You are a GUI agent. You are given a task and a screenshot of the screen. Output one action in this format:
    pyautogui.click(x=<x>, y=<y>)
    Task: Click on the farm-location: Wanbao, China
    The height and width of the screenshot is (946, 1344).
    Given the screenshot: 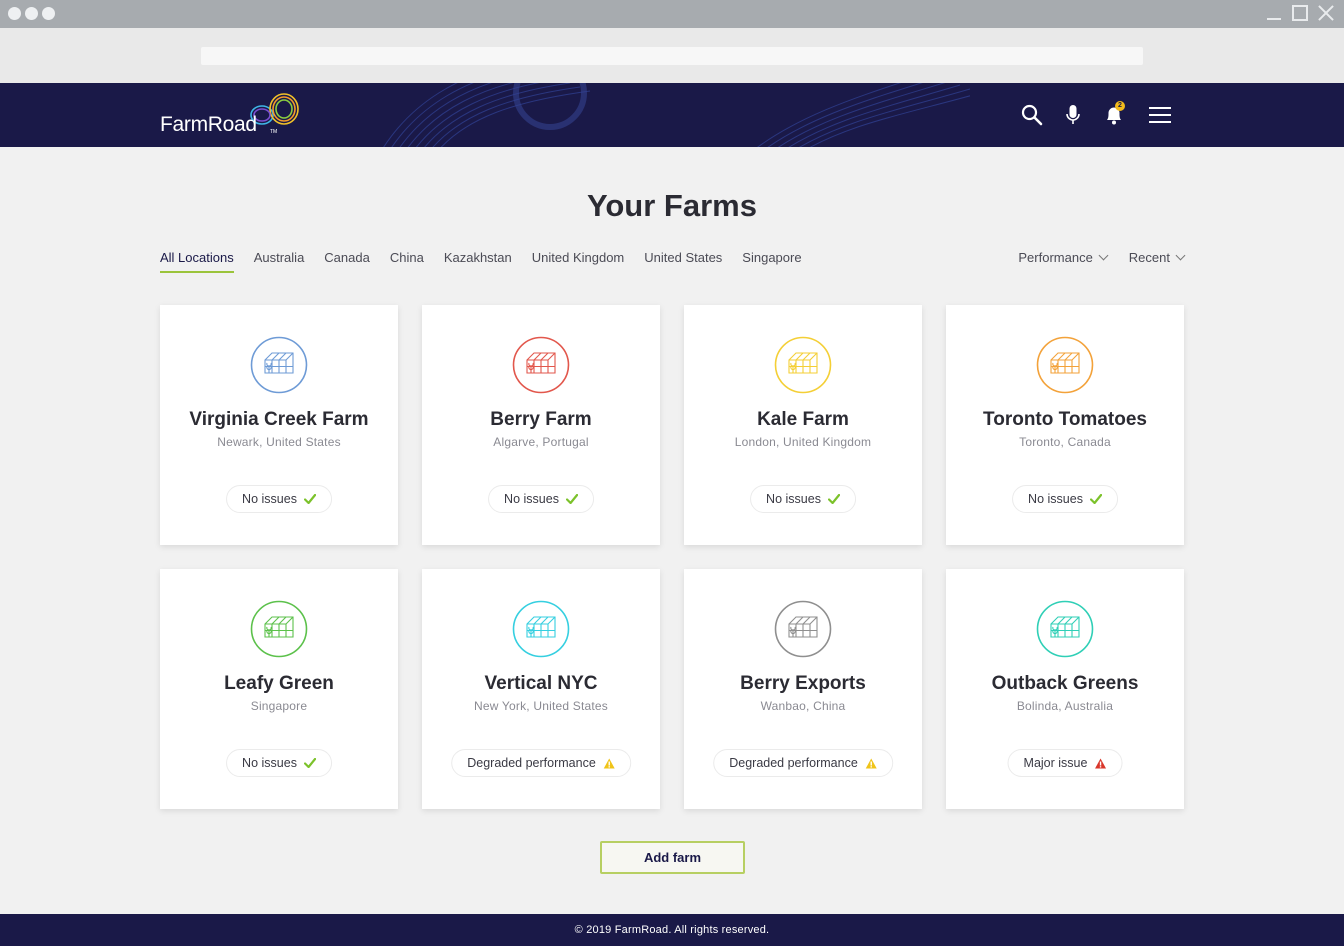 What is the action you would take?
    pyautogui.click(x=803, y=706)
    